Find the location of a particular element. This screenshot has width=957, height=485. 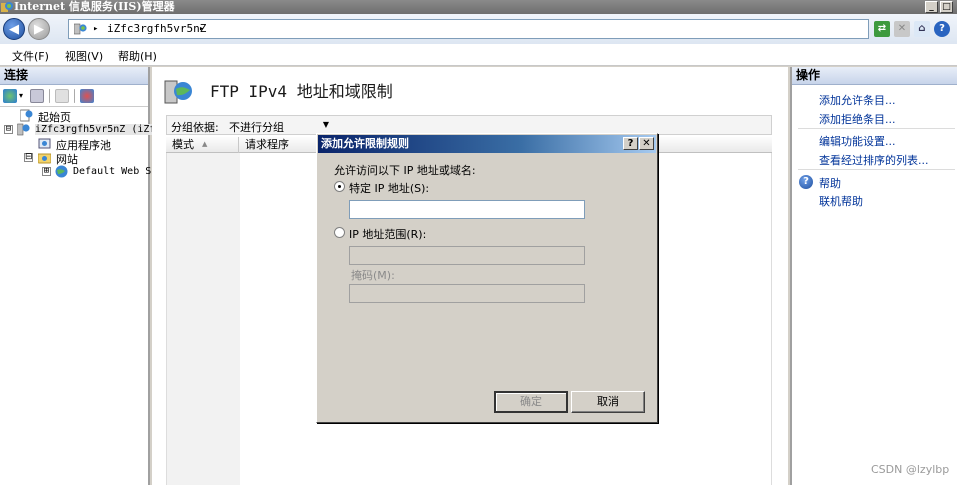

cancel-button: 取消 is located at coordinates (608, 402).